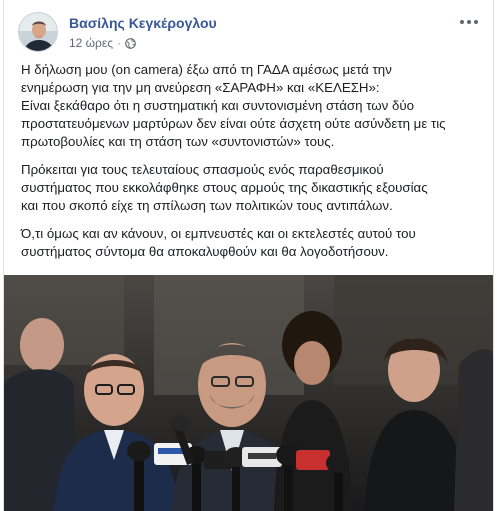  What do you see at coordinates (143, 23) in the screenshot?
I see `author-name: Βασίλης Κεγκέρογλου` at bounding box center [143, 23].